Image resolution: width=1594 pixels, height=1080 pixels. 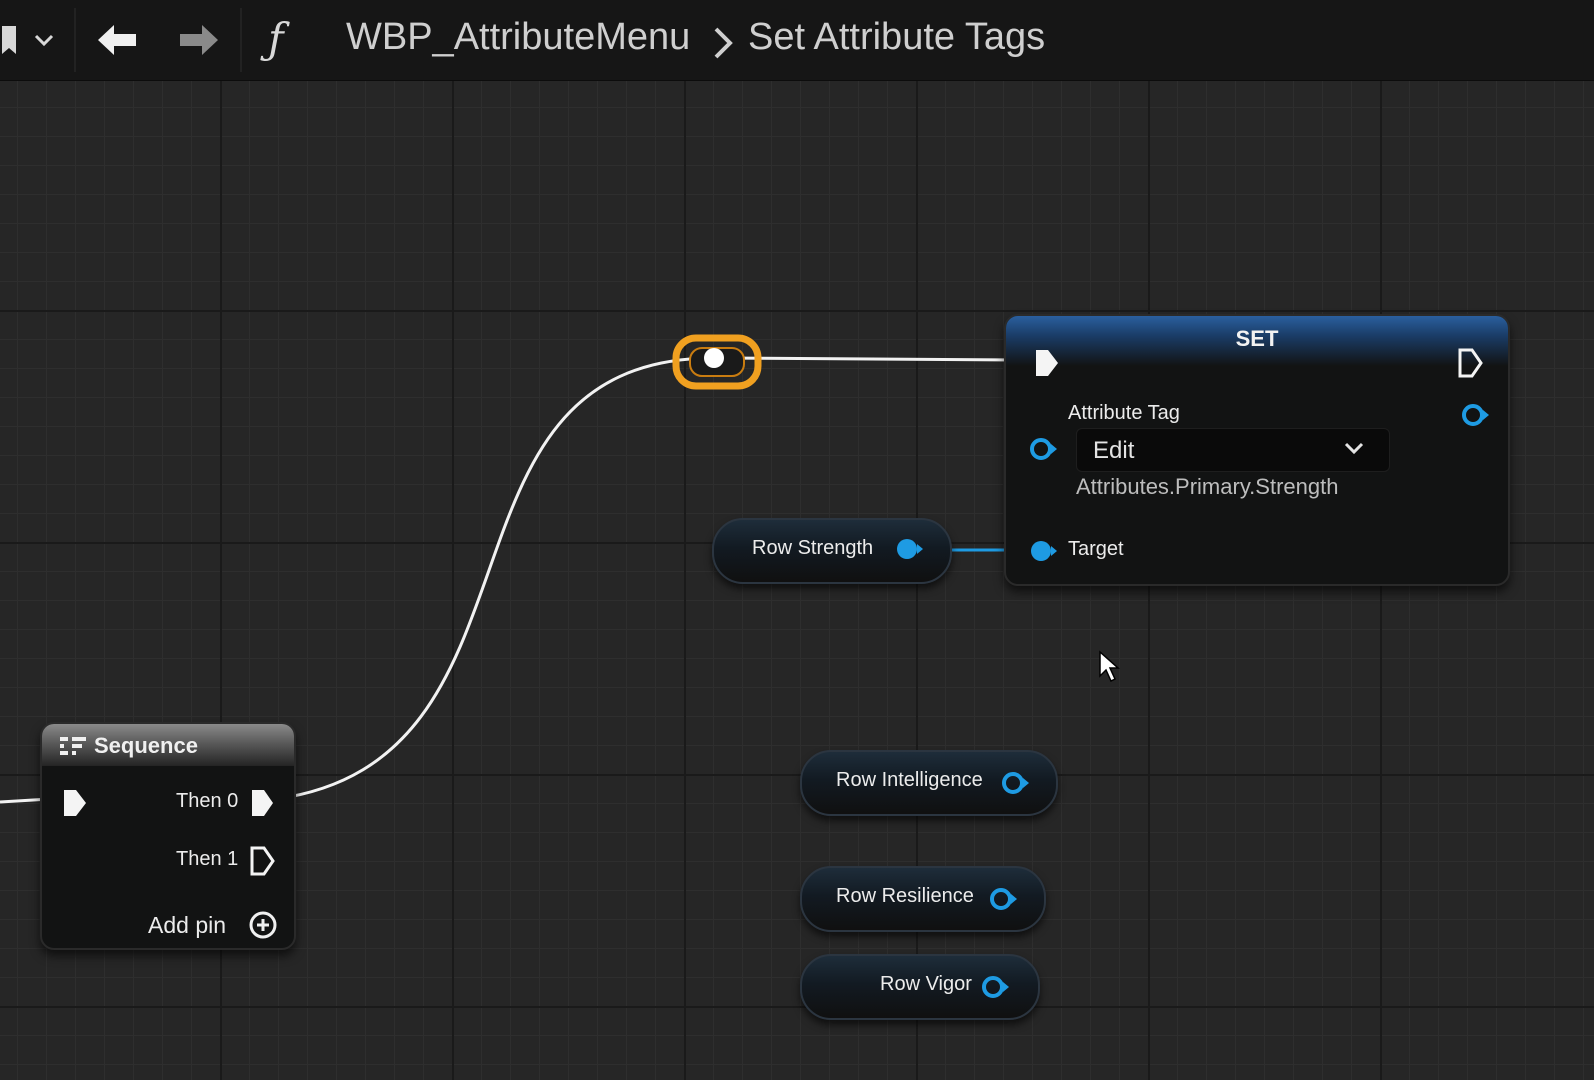 I want to click on attribute-tag-in-pin-icon, so click(x=1045, y=449).